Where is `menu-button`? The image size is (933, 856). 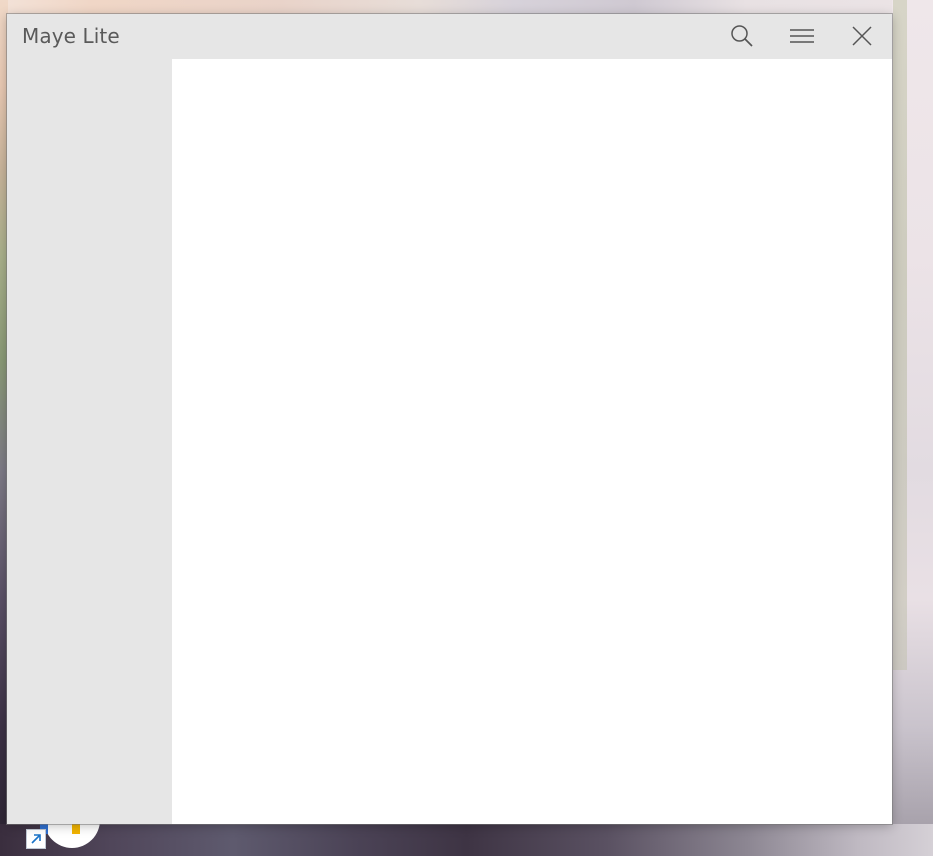 menu-button is located at coordinates (802, 36).